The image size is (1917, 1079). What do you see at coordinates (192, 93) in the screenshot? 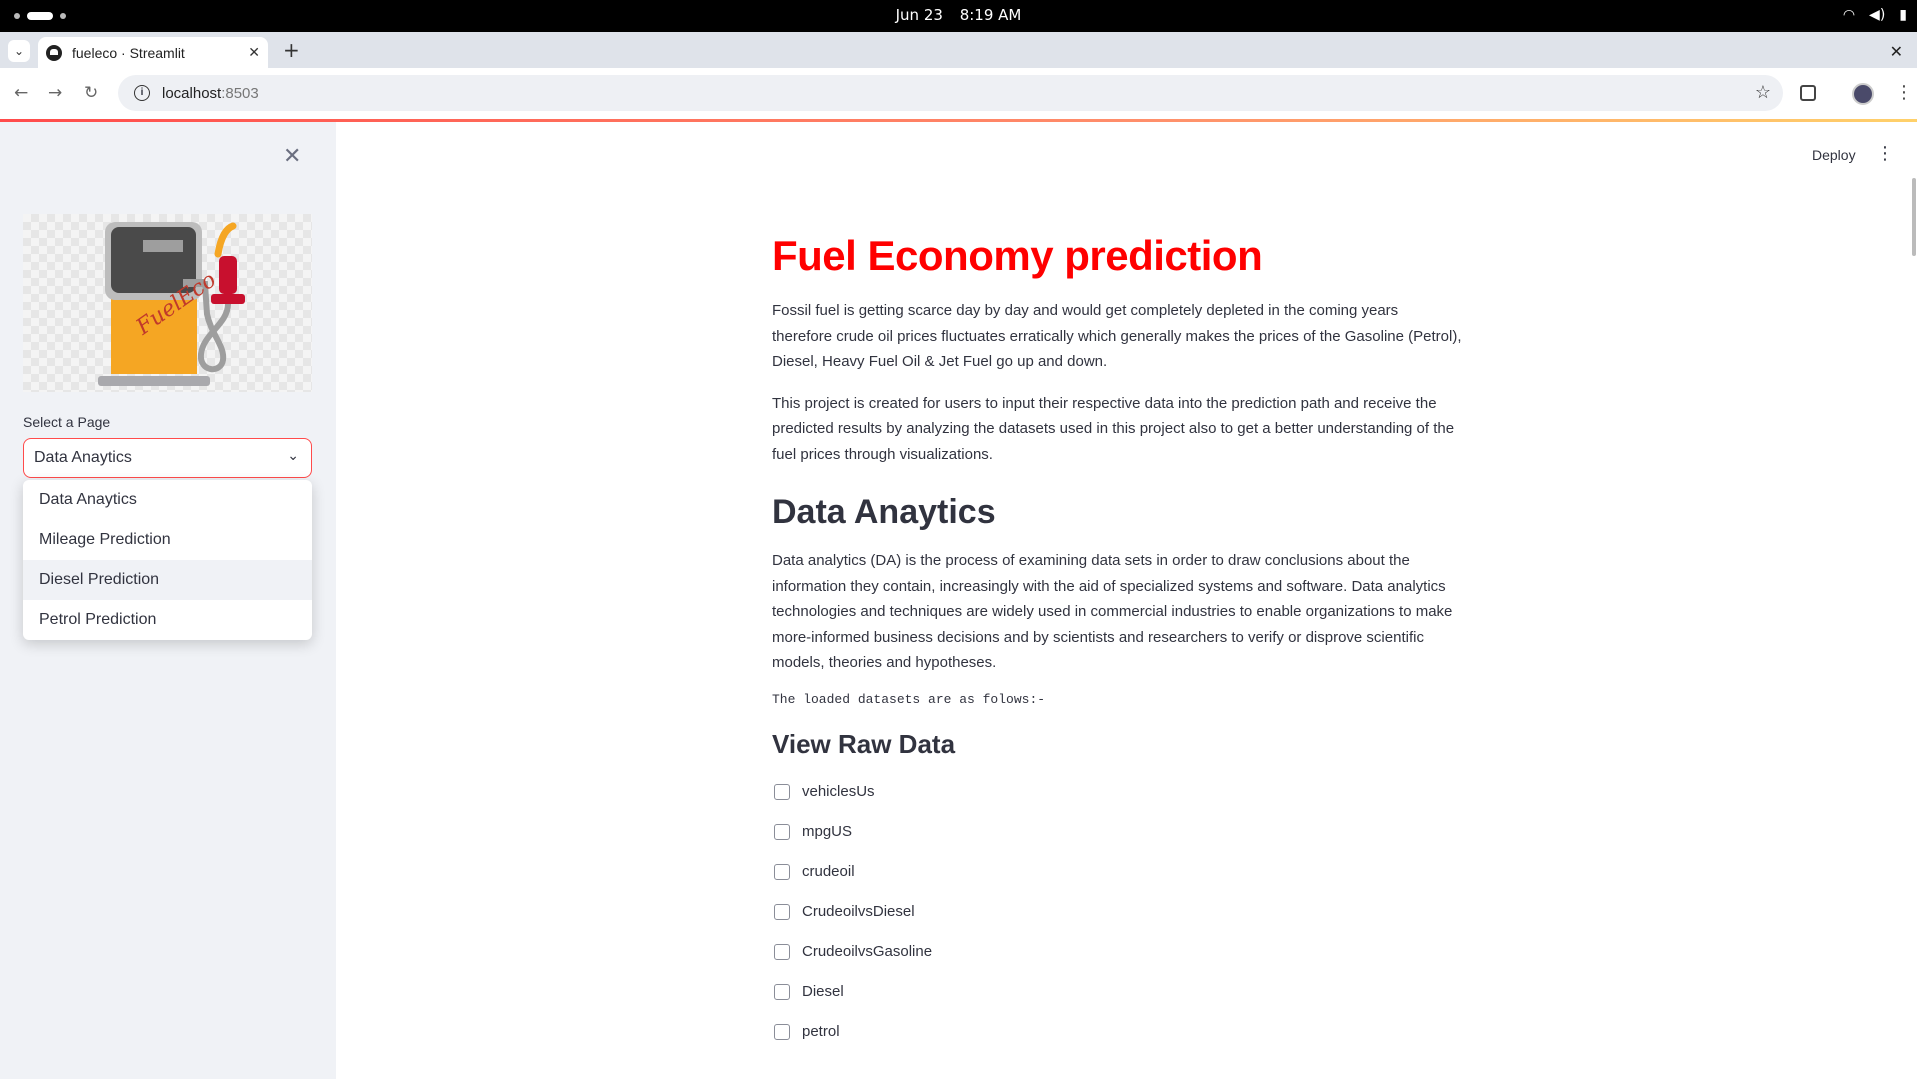
I see `url-host: localhost` at bounding box center [192, 93].